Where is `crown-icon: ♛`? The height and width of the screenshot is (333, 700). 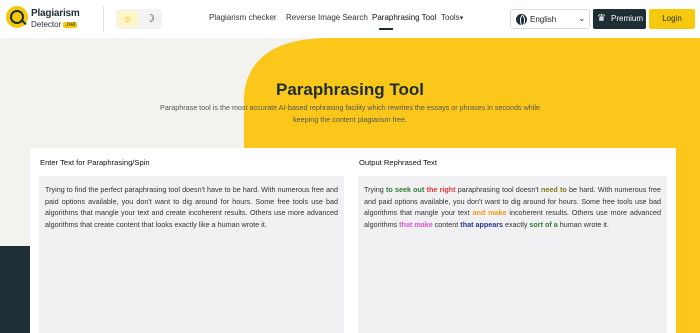
crown-icon: ♛ is located at coordinates (601, 18).